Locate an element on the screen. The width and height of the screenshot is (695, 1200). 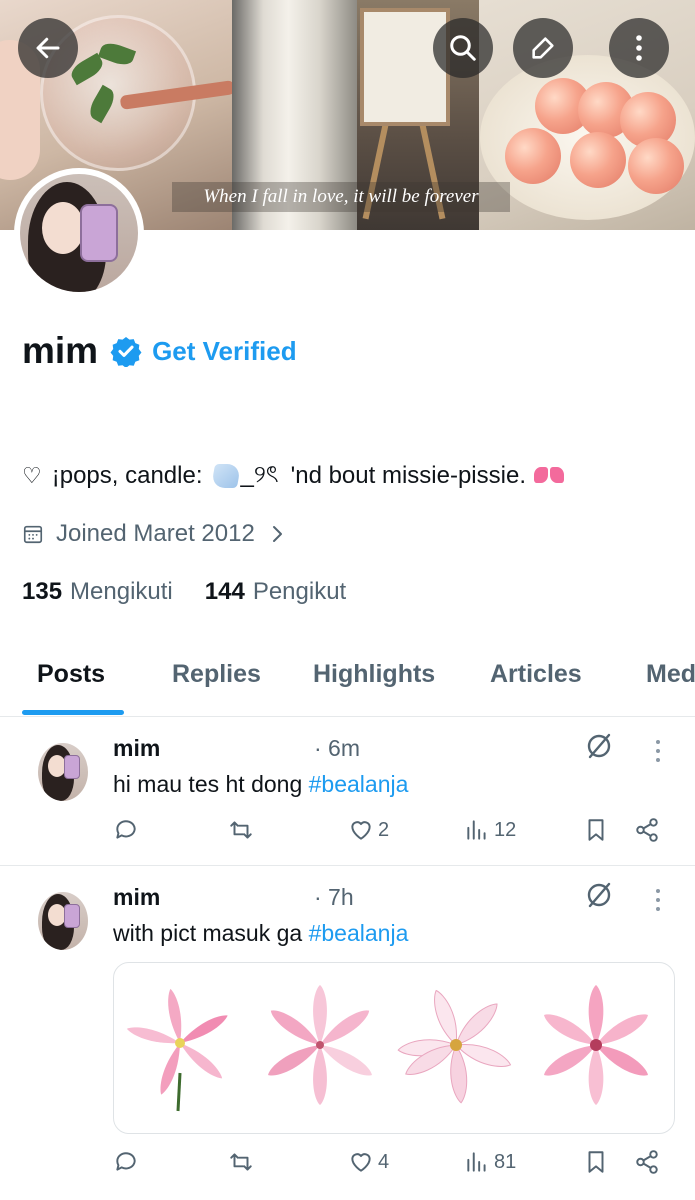
bio-text-2: _୨ৎ is located at coordinates (259, 474).